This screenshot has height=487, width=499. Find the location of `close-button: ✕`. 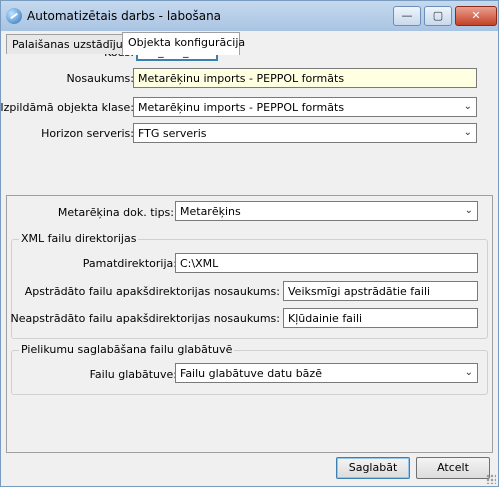

close-button: ✕ is located at coordinates (476, 16).